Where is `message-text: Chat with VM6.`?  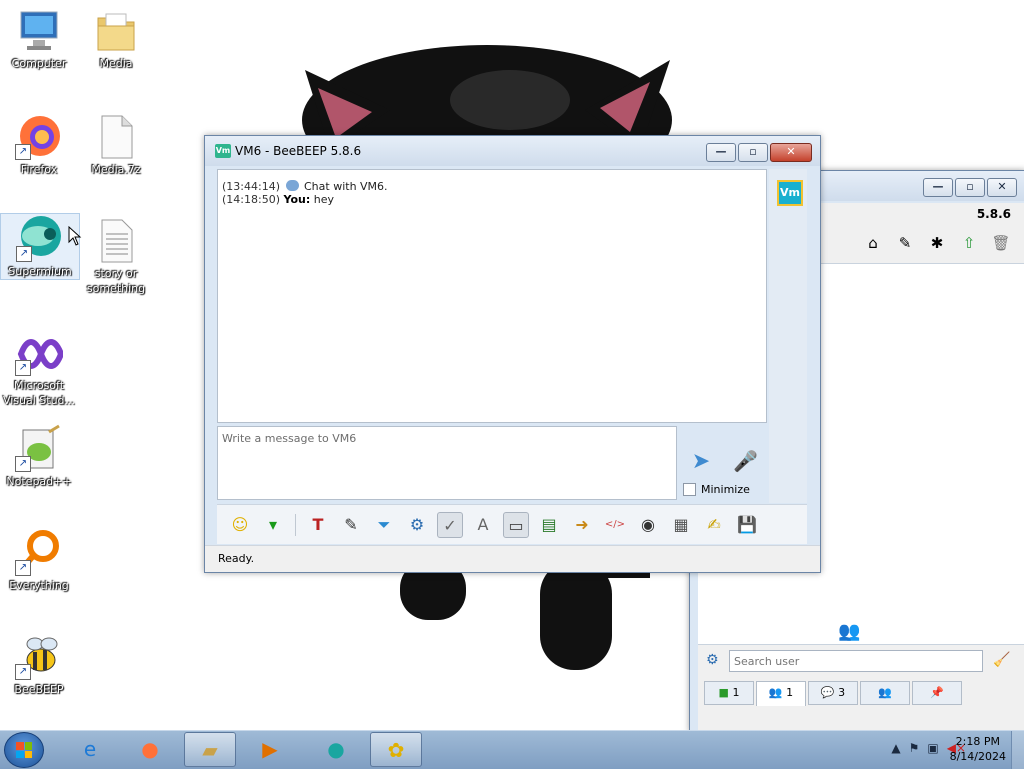
message-text: Chat with VM6. is located at coordinates (346, 186).